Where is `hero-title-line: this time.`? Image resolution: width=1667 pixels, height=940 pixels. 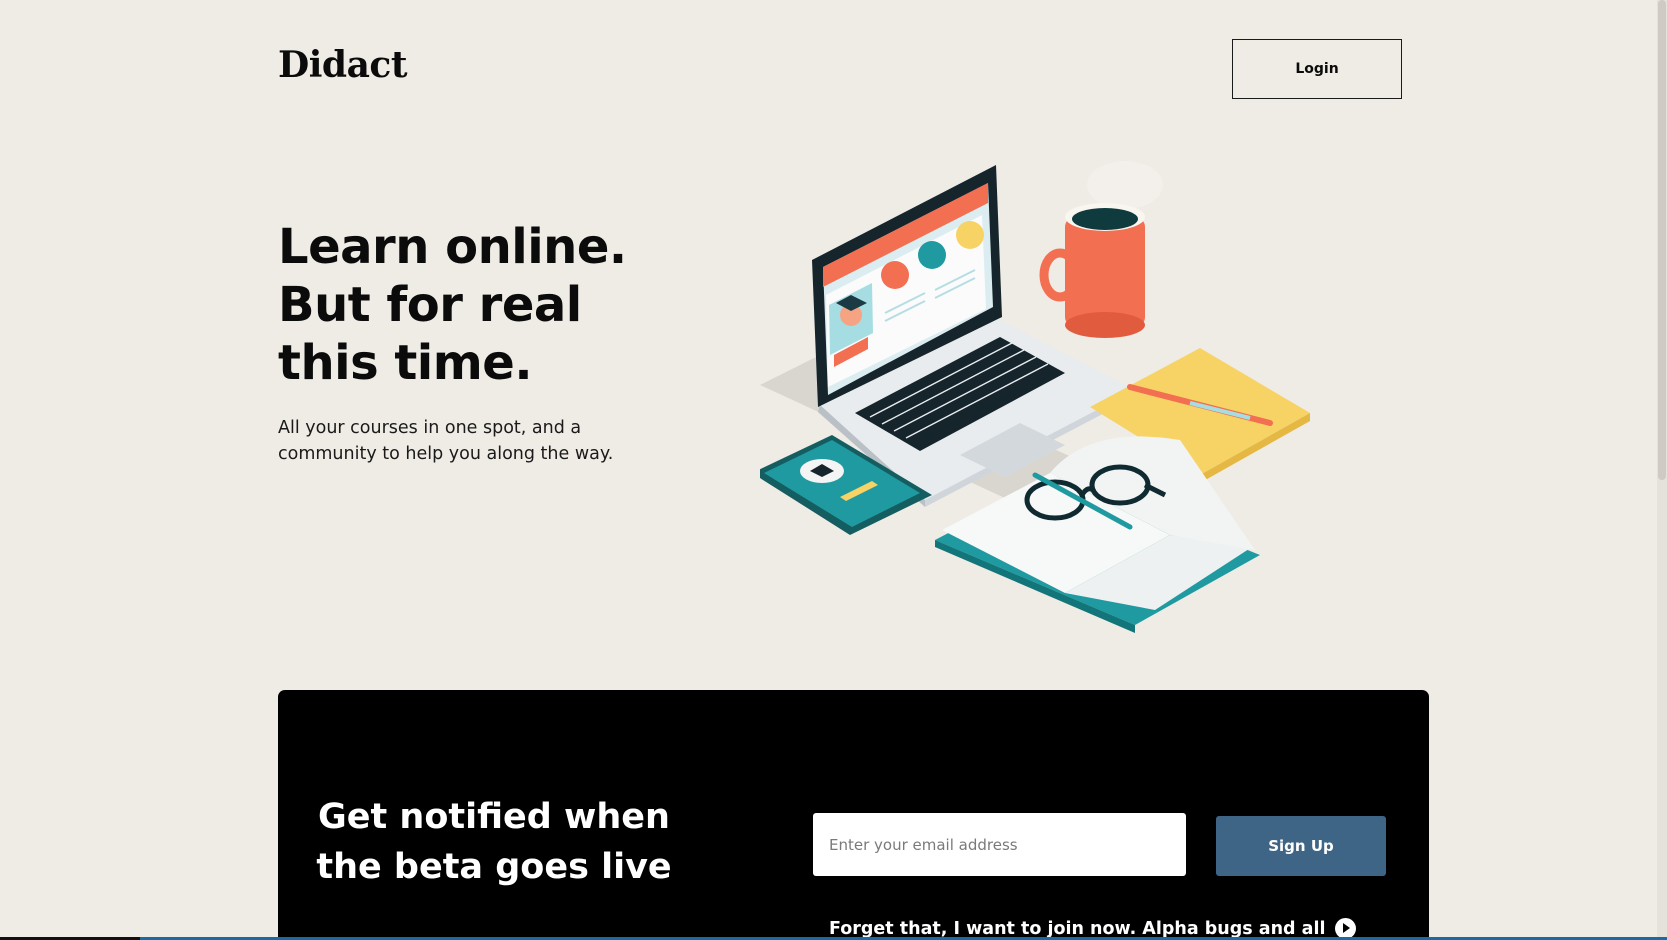 hero-title-line: this time. is located at coordinates (405, 363).